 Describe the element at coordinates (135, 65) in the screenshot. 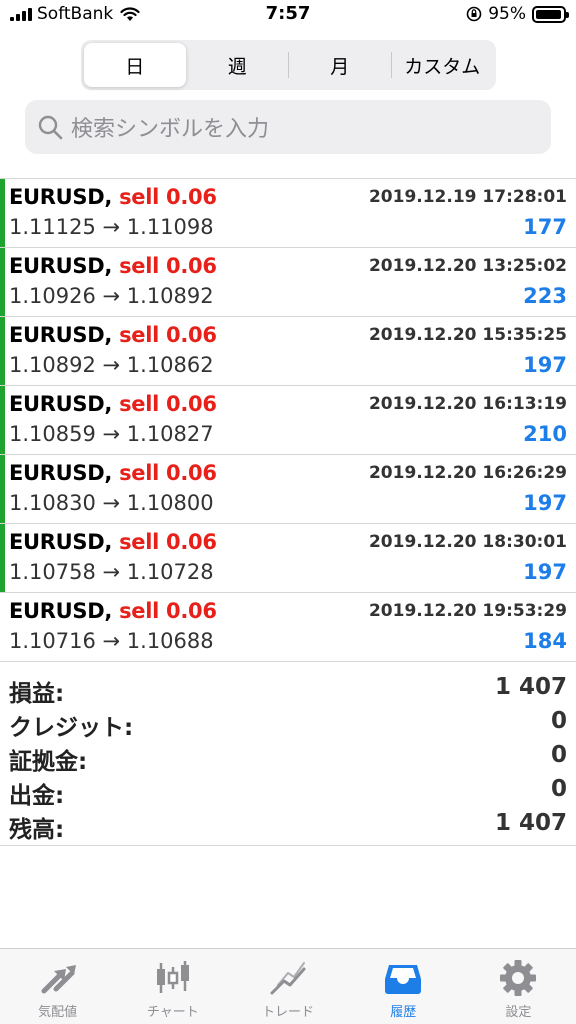

I see `tab-day: 日` at that location.